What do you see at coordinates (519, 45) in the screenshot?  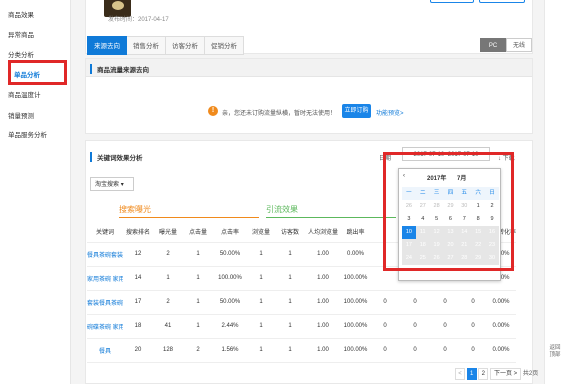 I see `device-wireless-button: 无线` at bounding box center [519, 45].